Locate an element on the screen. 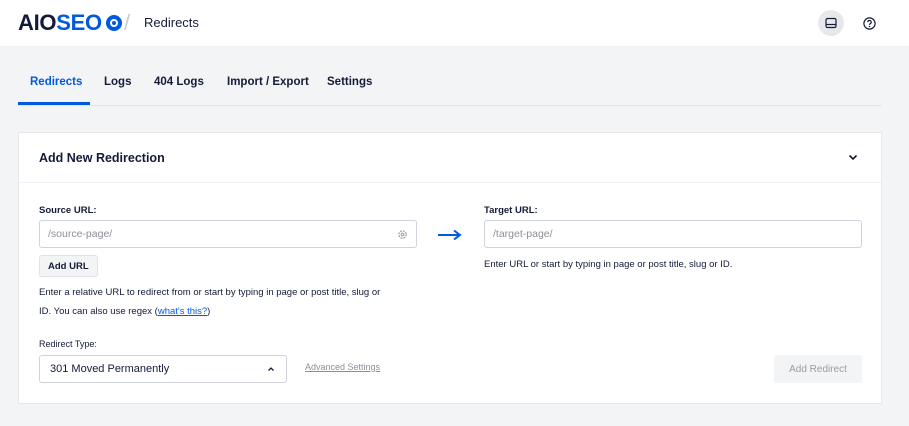  arrow-right-icon is located at coordinates (450, 235).